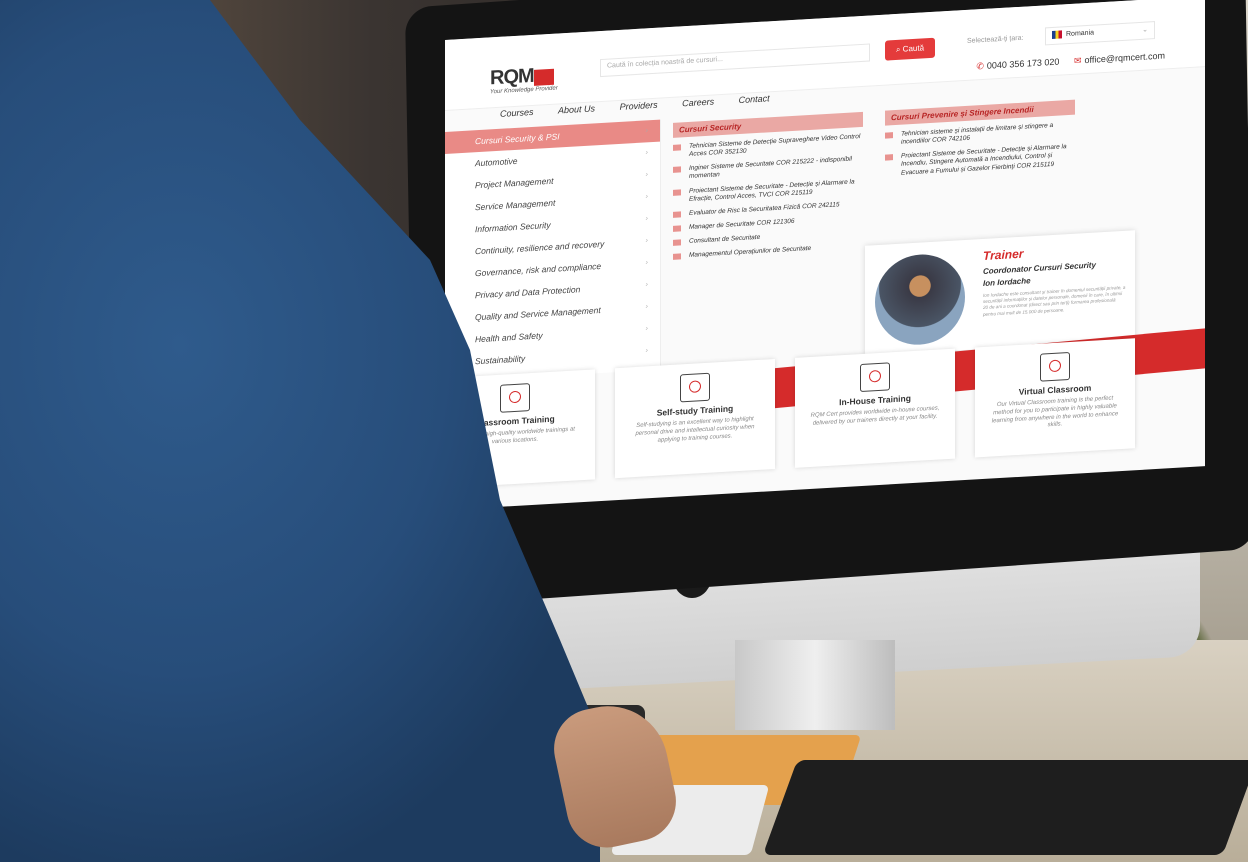 The width and height of the screenshot is (1248, 862). What do you see at coordinates (754, 99) in the screenshot?
I see `nav-contact: Contact` at bounding box center [754, 99].